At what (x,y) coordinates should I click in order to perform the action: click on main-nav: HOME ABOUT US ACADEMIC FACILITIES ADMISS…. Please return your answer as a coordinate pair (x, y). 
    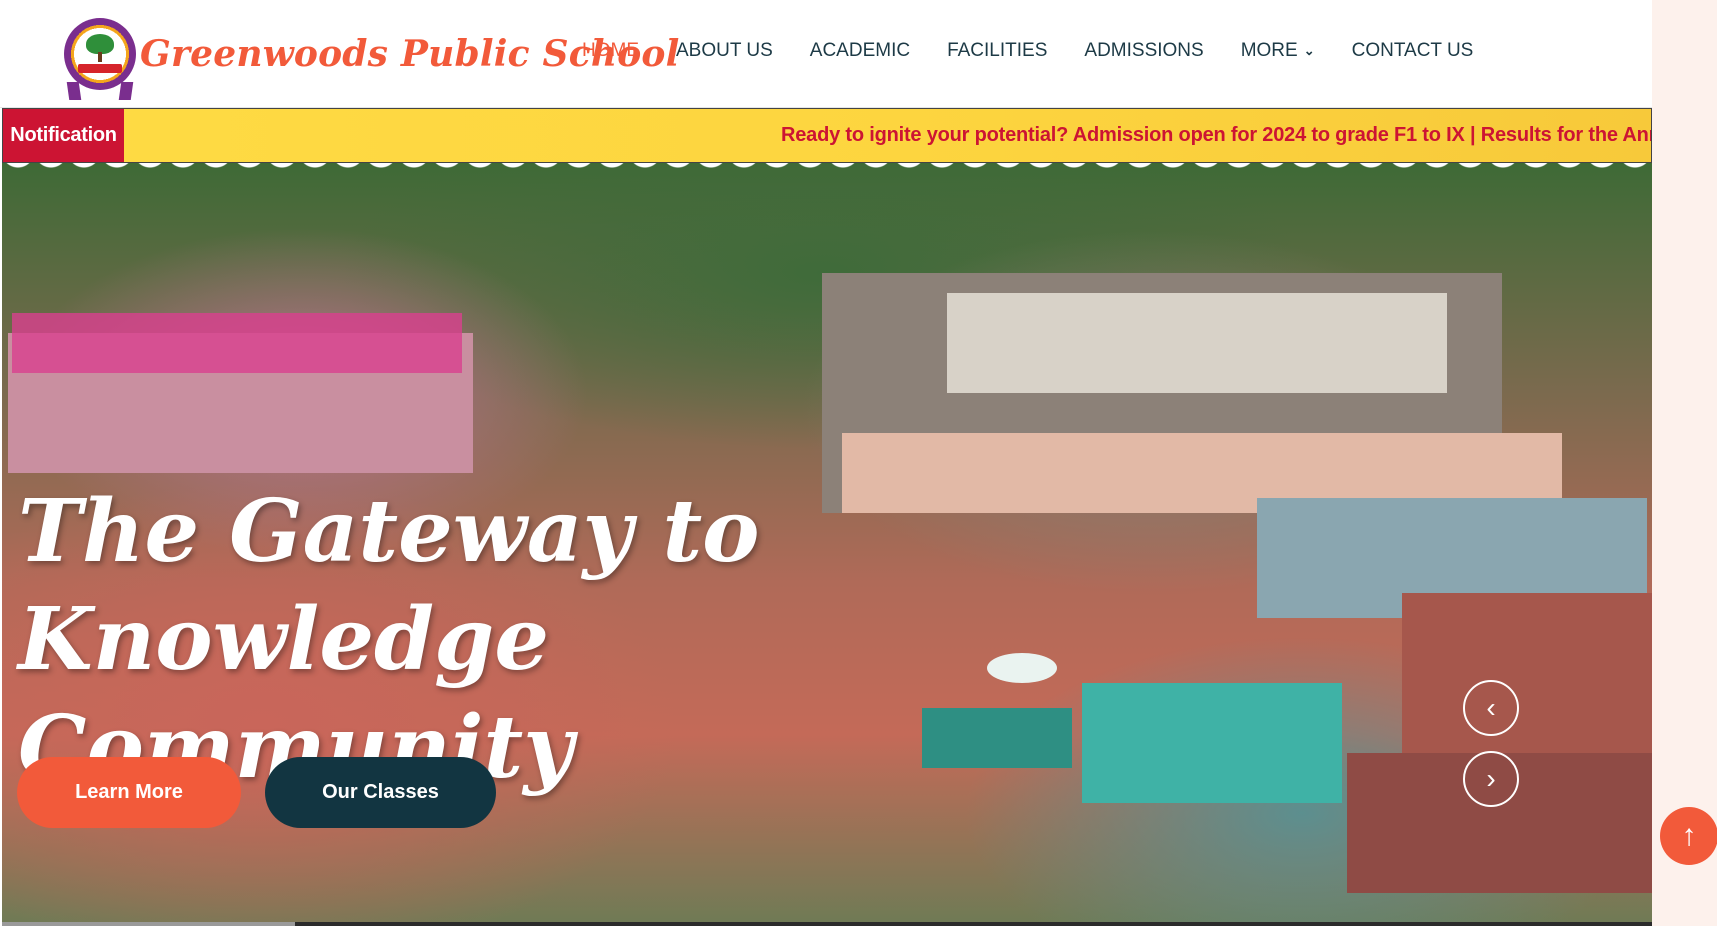
    Looking at the image, I should click on (1046, 51).